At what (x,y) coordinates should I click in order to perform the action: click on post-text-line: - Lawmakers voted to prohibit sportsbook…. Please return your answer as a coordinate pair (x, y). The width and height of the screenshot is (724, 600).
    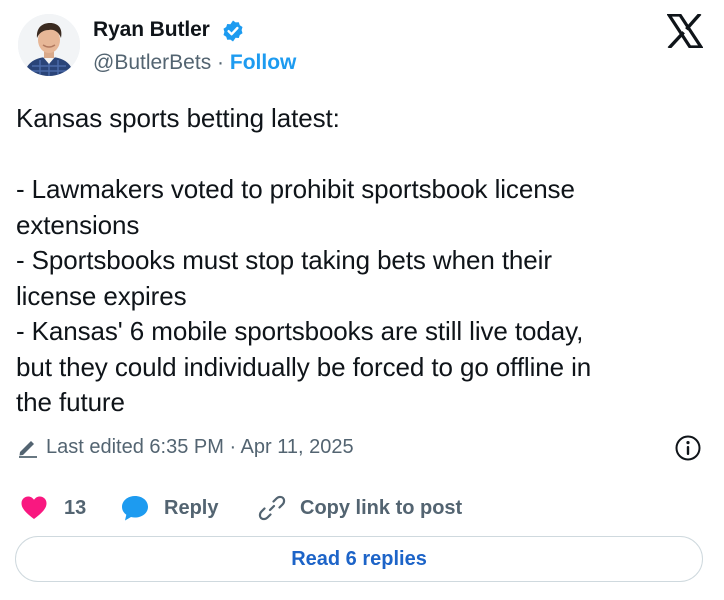
    Looking at the image, I should click on (295, 189).